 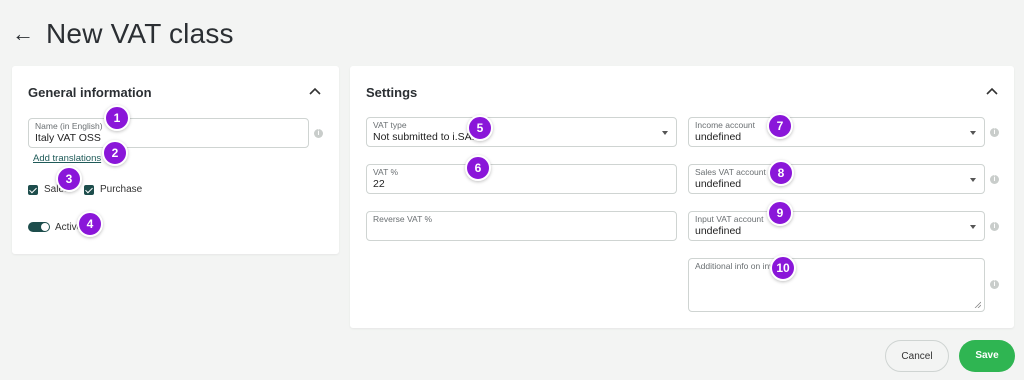 I want to click on reverse-vat-field: Reverse VAT %, so click(x=521, y=226).